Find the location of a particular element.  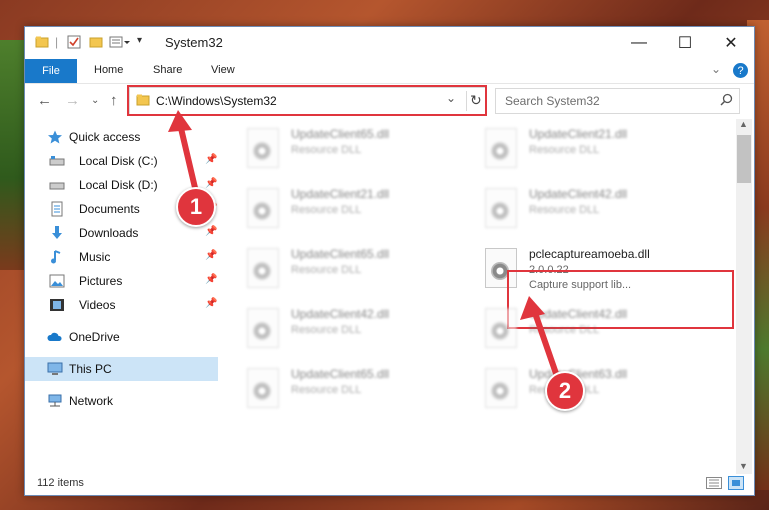

arrow-head-address is located at coordinates (180, 121).